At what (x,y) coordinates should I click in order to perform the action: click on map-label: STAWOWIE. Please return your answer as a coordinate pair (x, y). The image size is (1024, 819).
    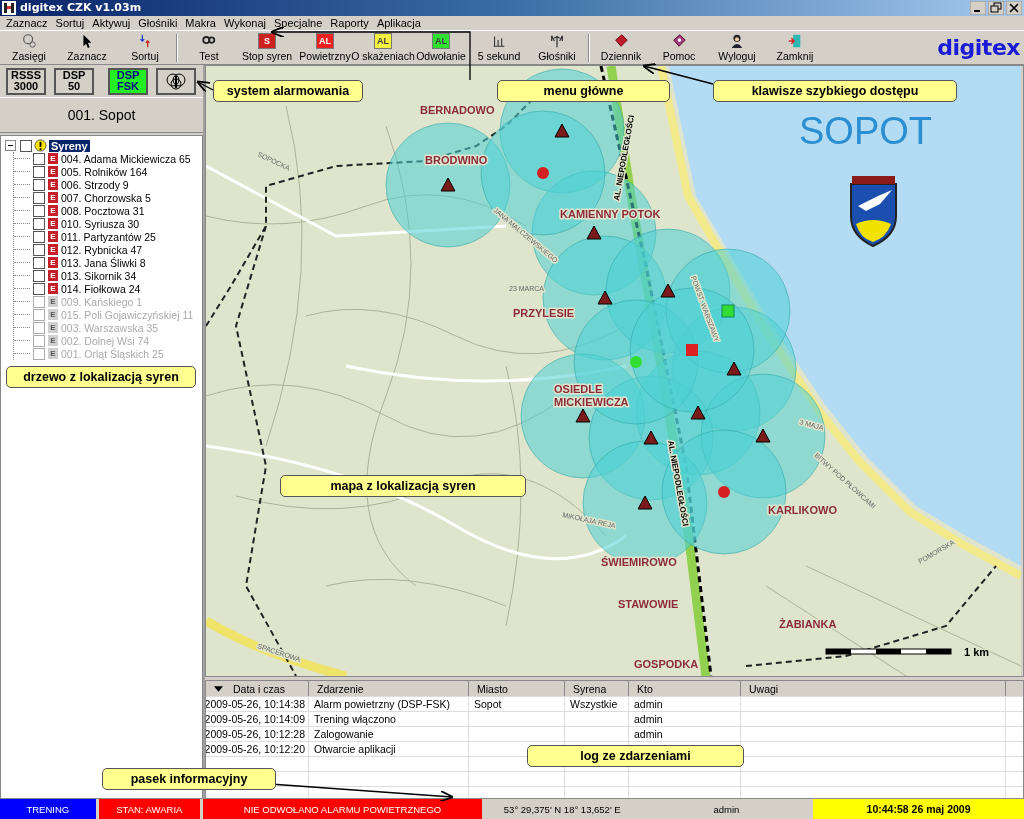
    Looking at the image, I should click on (648, 604).